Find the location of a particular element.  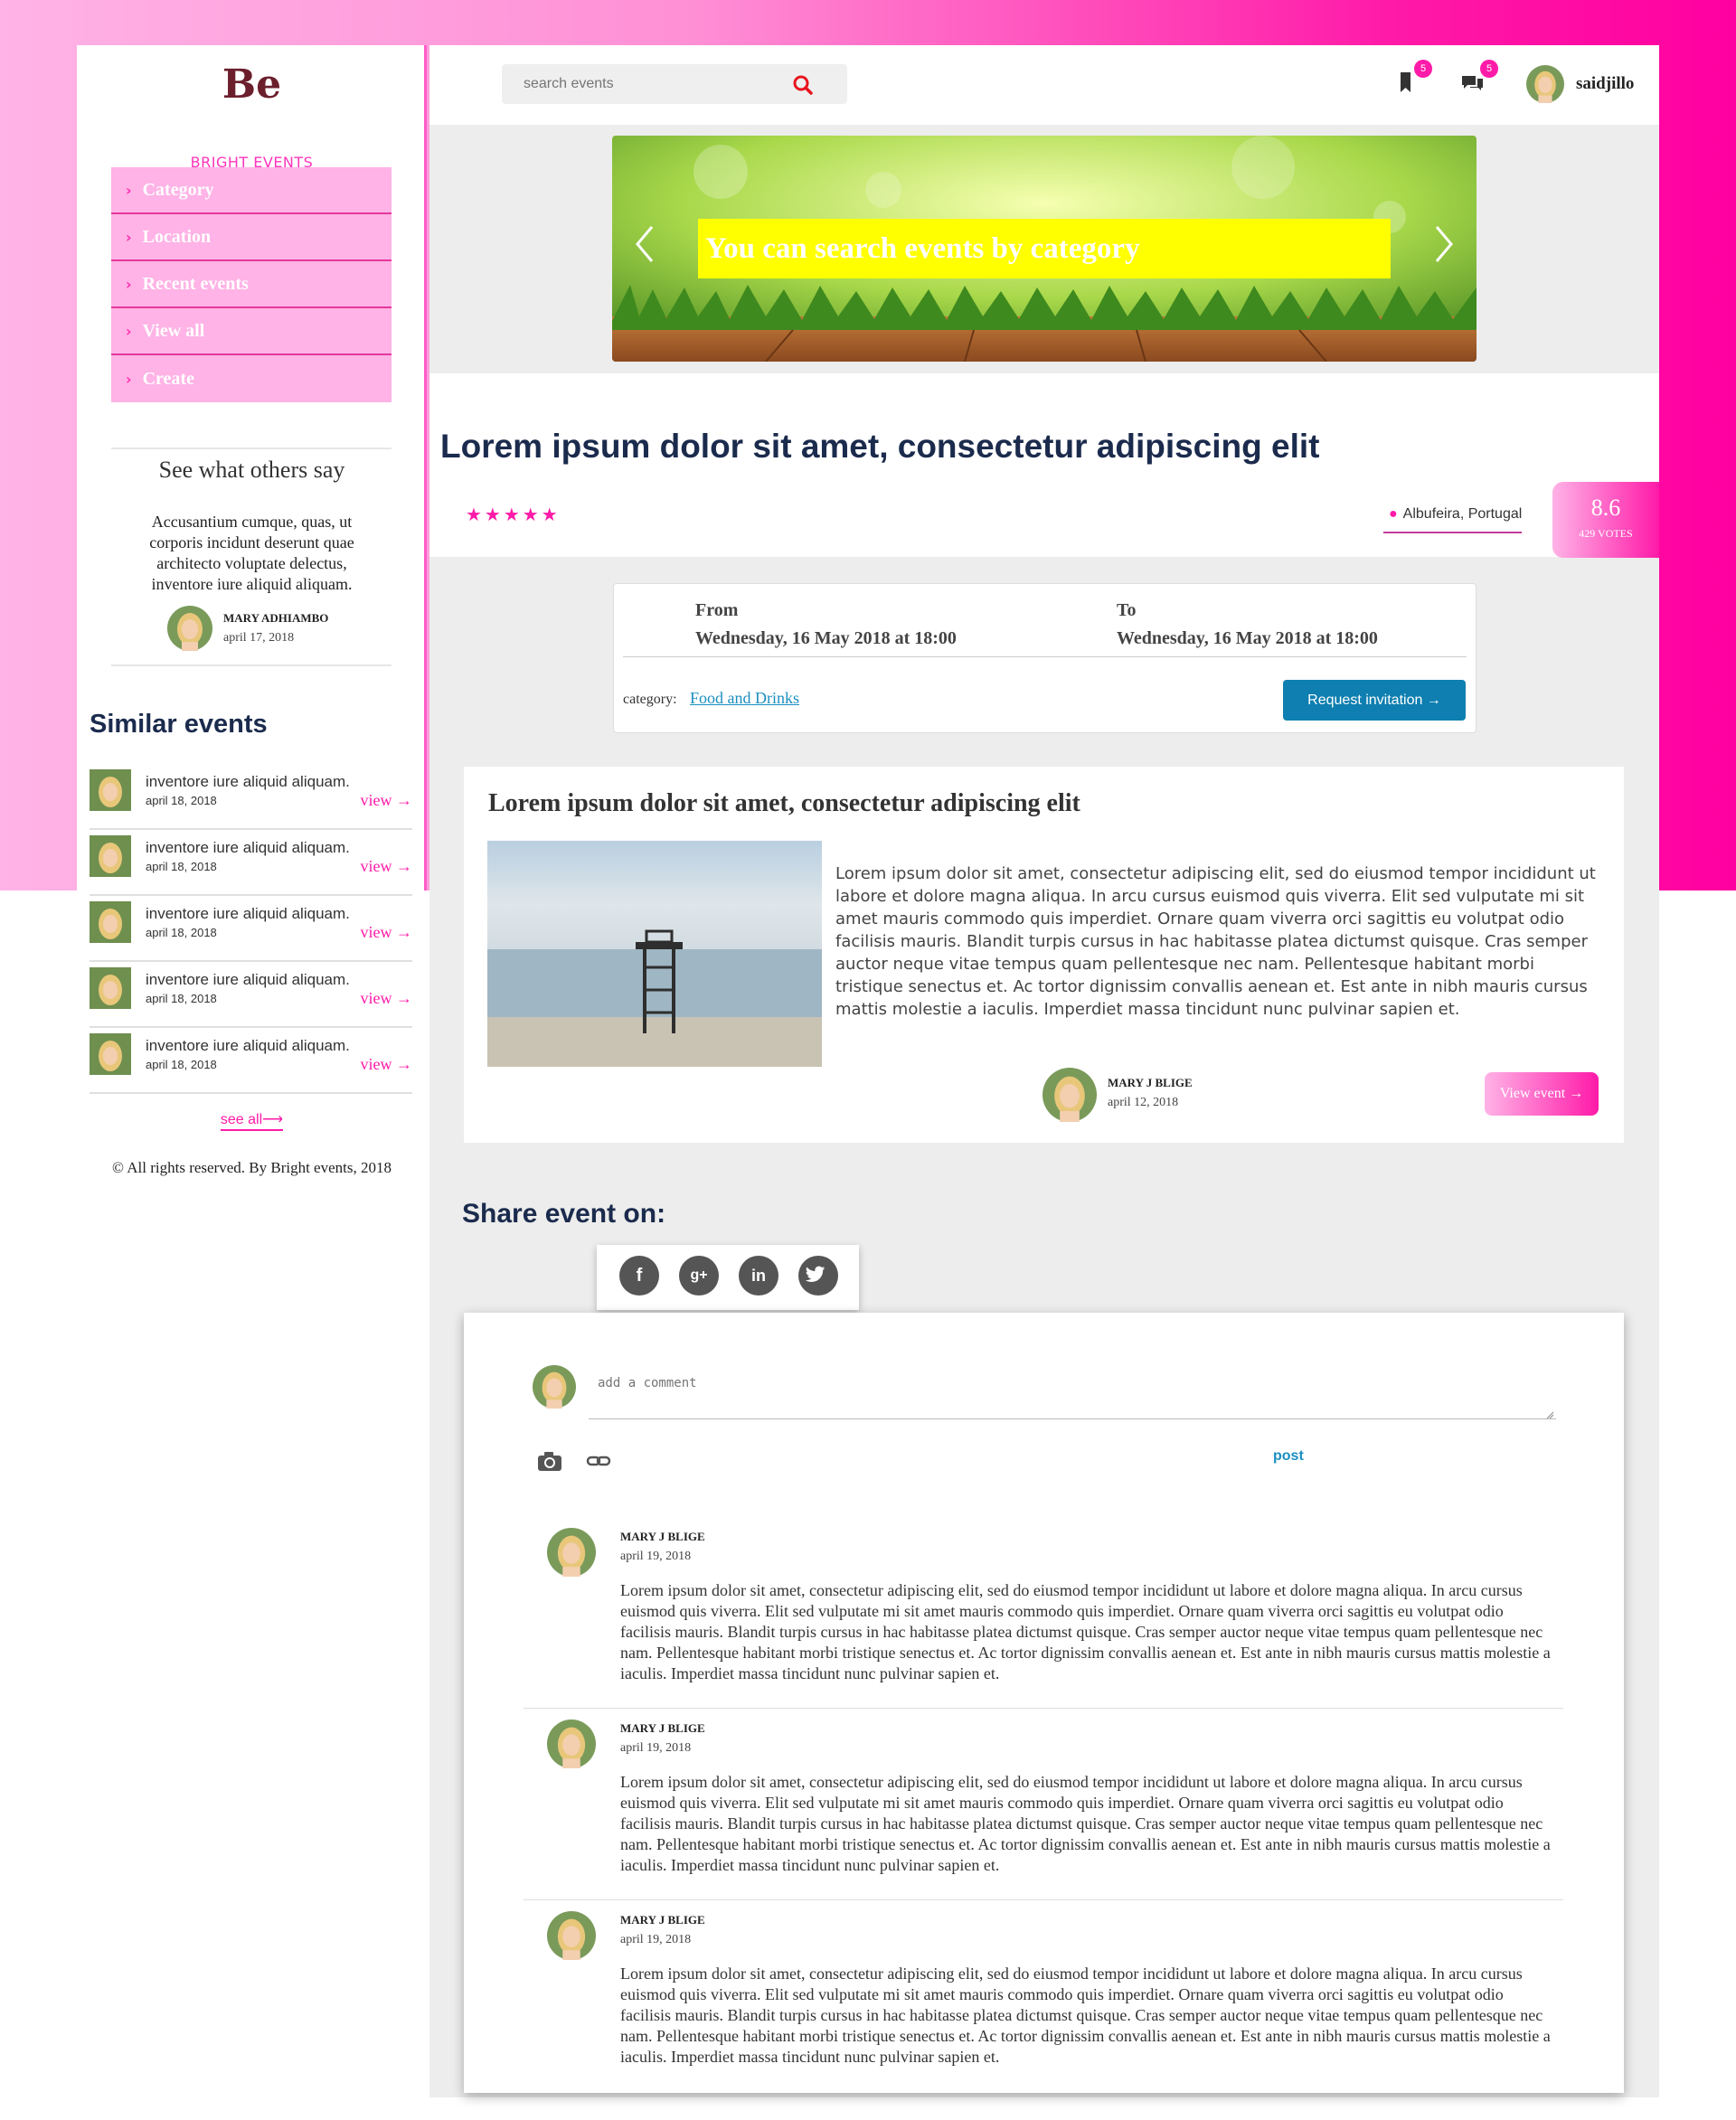

linkedin-icon: in is located at coordinates (758, 1276).